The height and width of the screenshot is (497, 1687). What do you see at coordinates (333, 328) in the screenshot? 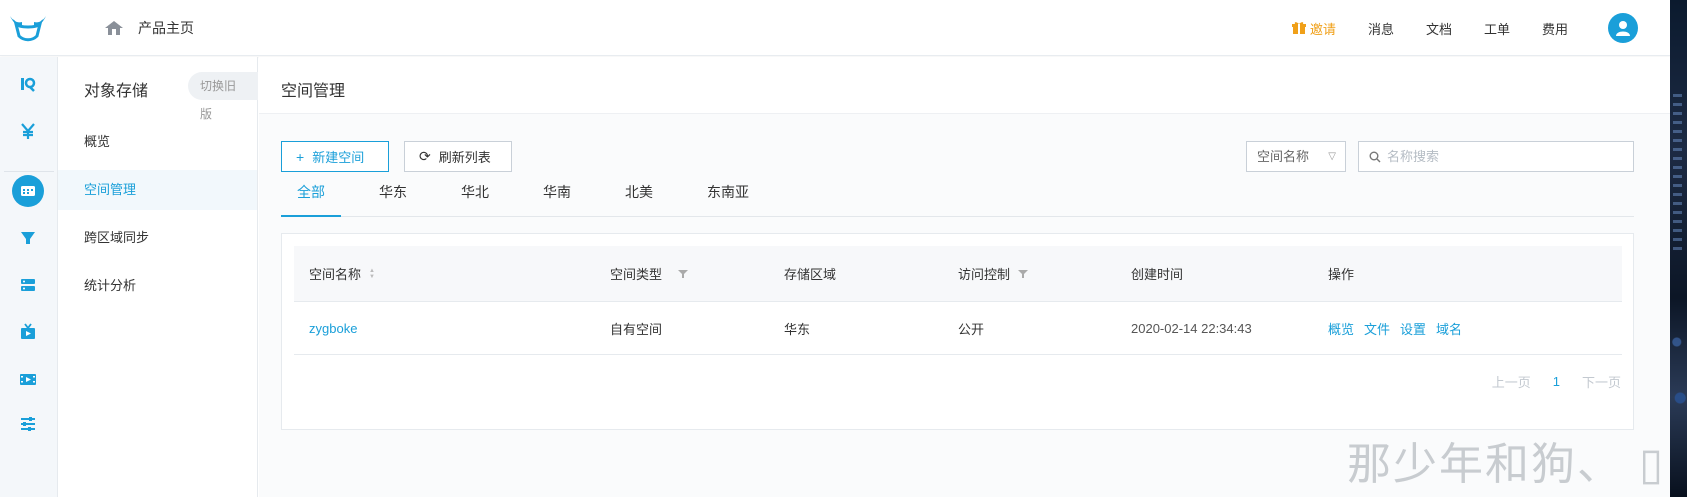
I see `bucket-name-link: zygboke` at bounding box center [333, 328].